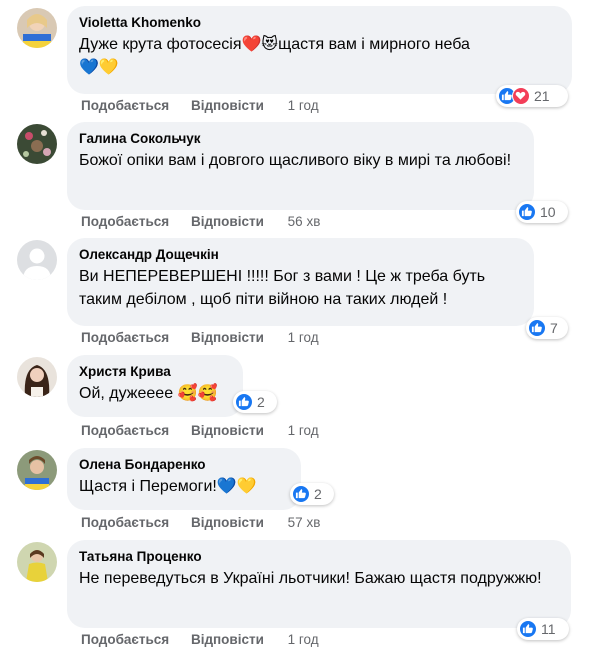 This screenshot has height=653, width=591. I want to click on comment-text: Щастя і Перемоги!💙💛, so click(168, 486).